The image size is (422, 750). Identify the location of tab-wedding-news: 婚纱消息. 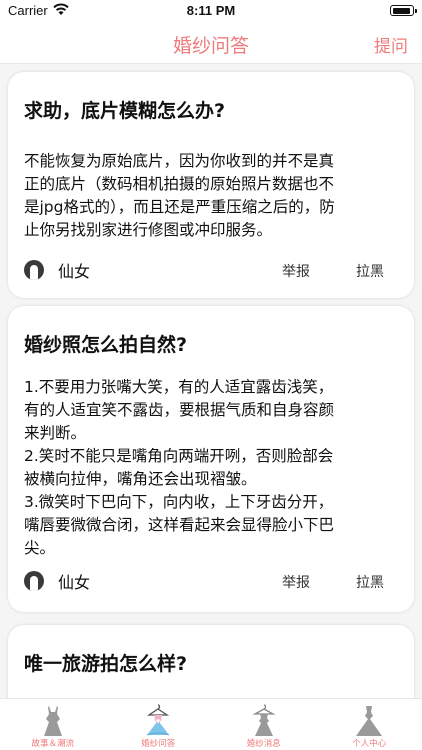
(264, 724).